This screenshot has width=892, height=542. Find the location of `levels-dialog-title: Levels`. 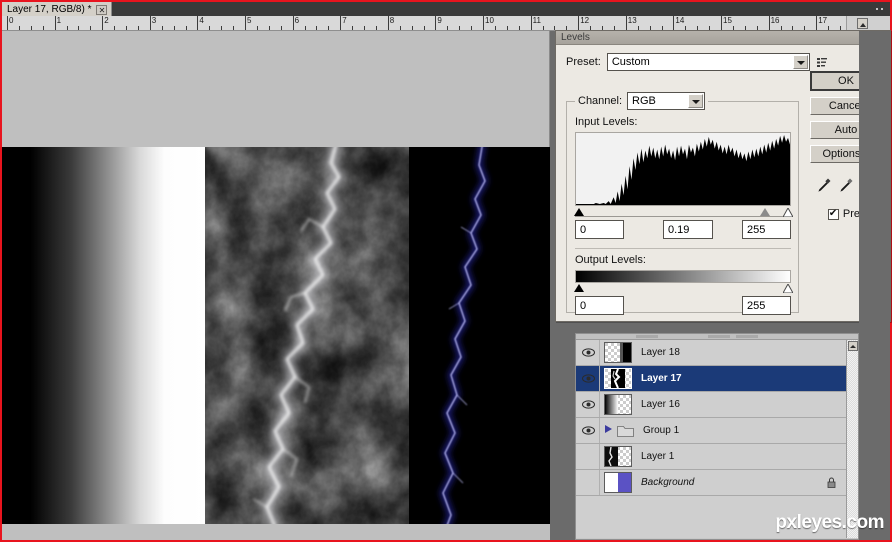

levels-dialog-title: Levels is located at coordinates (575, 37).